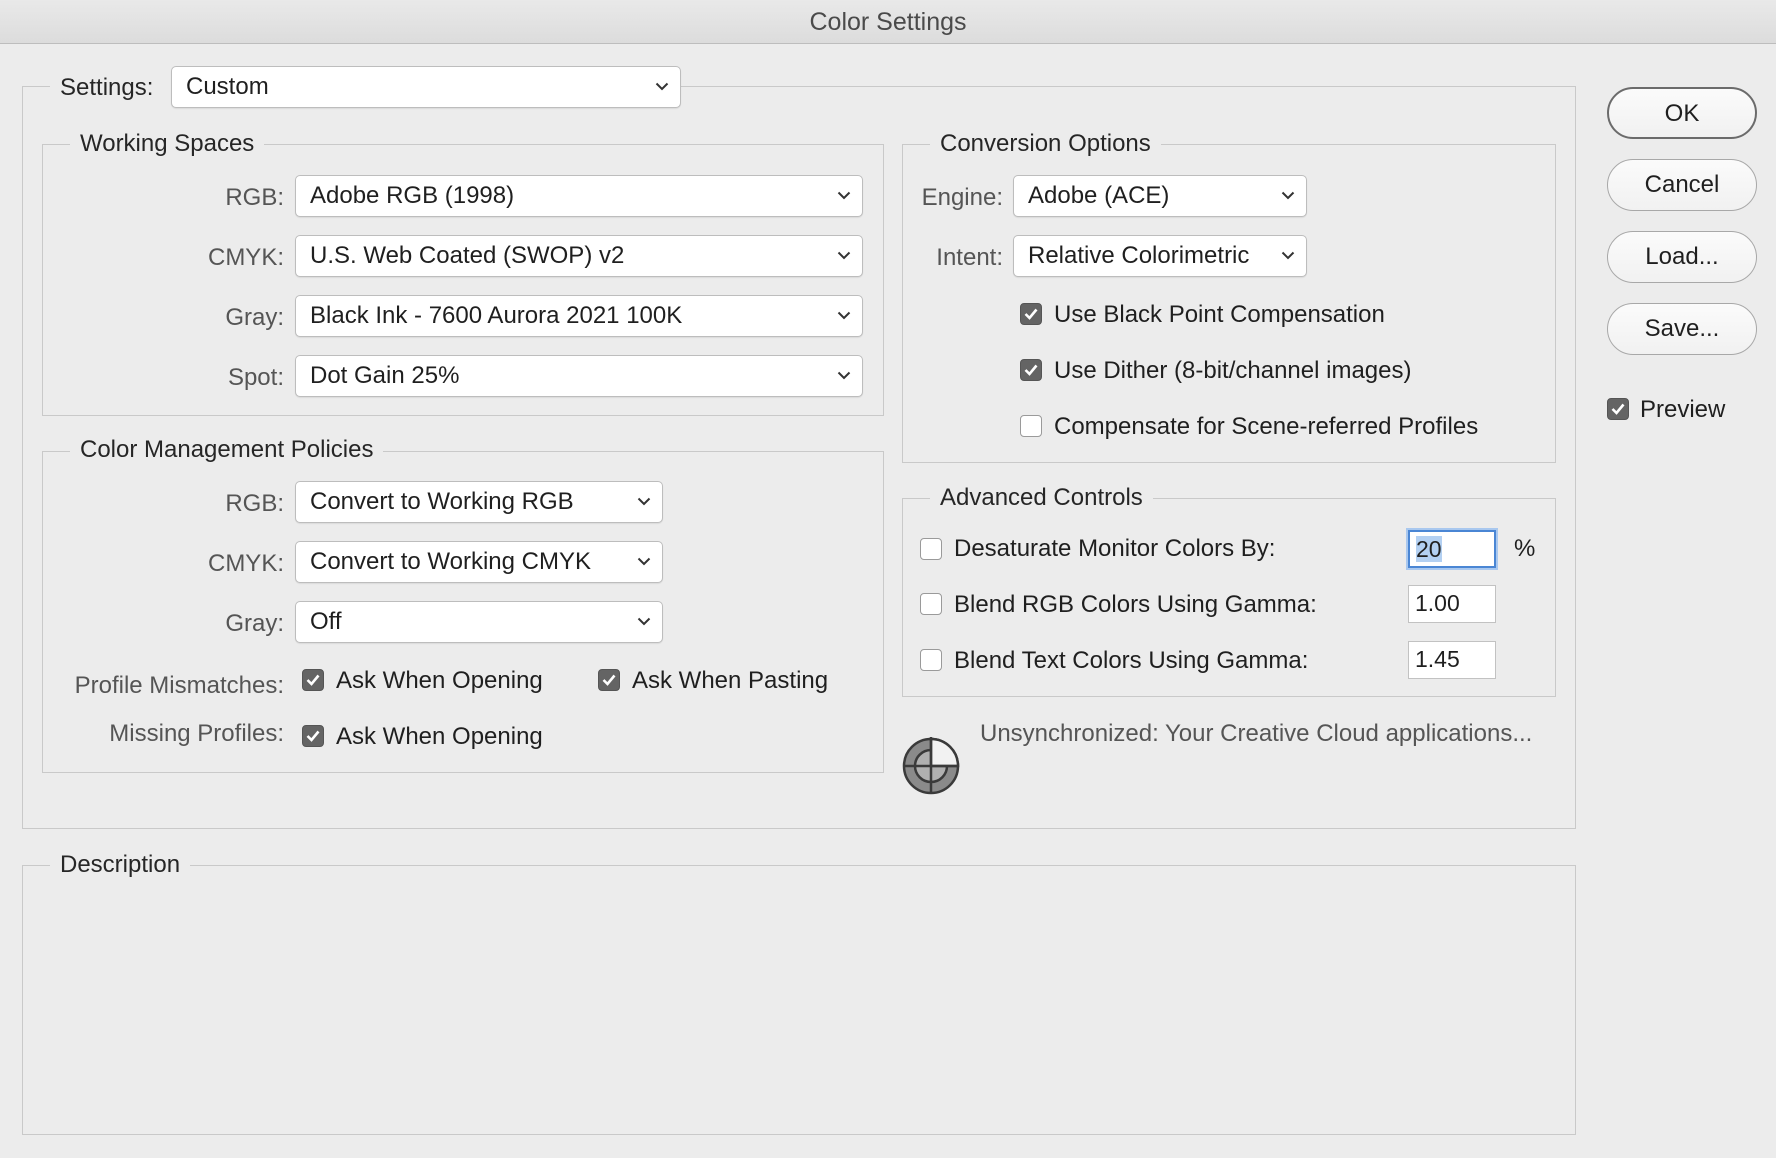  I want to click on ws-spot-label: Spot:, so click(255, 377).